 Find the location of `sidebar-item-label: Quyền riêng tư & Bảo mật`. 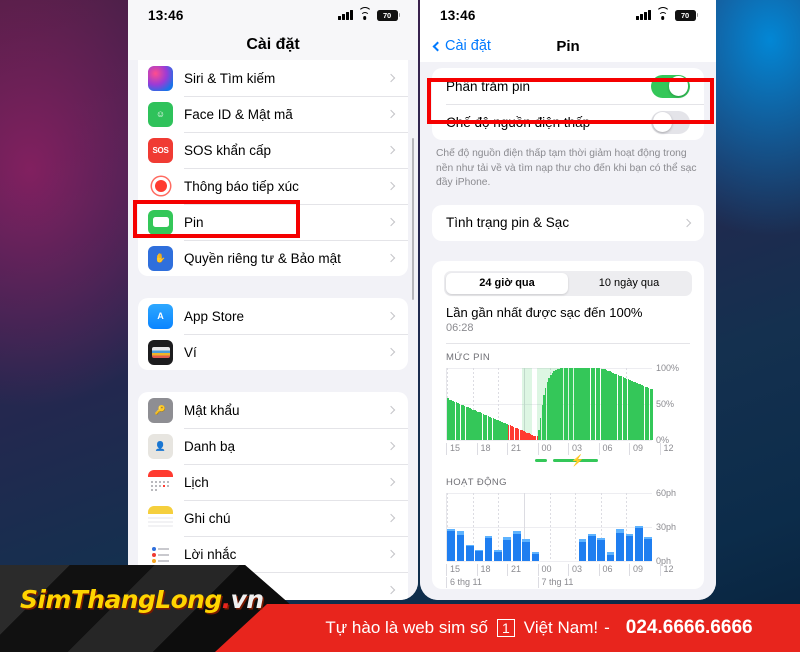

sidebar-item-label: Quyền riêng tư & Bảo mật is located at coordinates (262, 258).